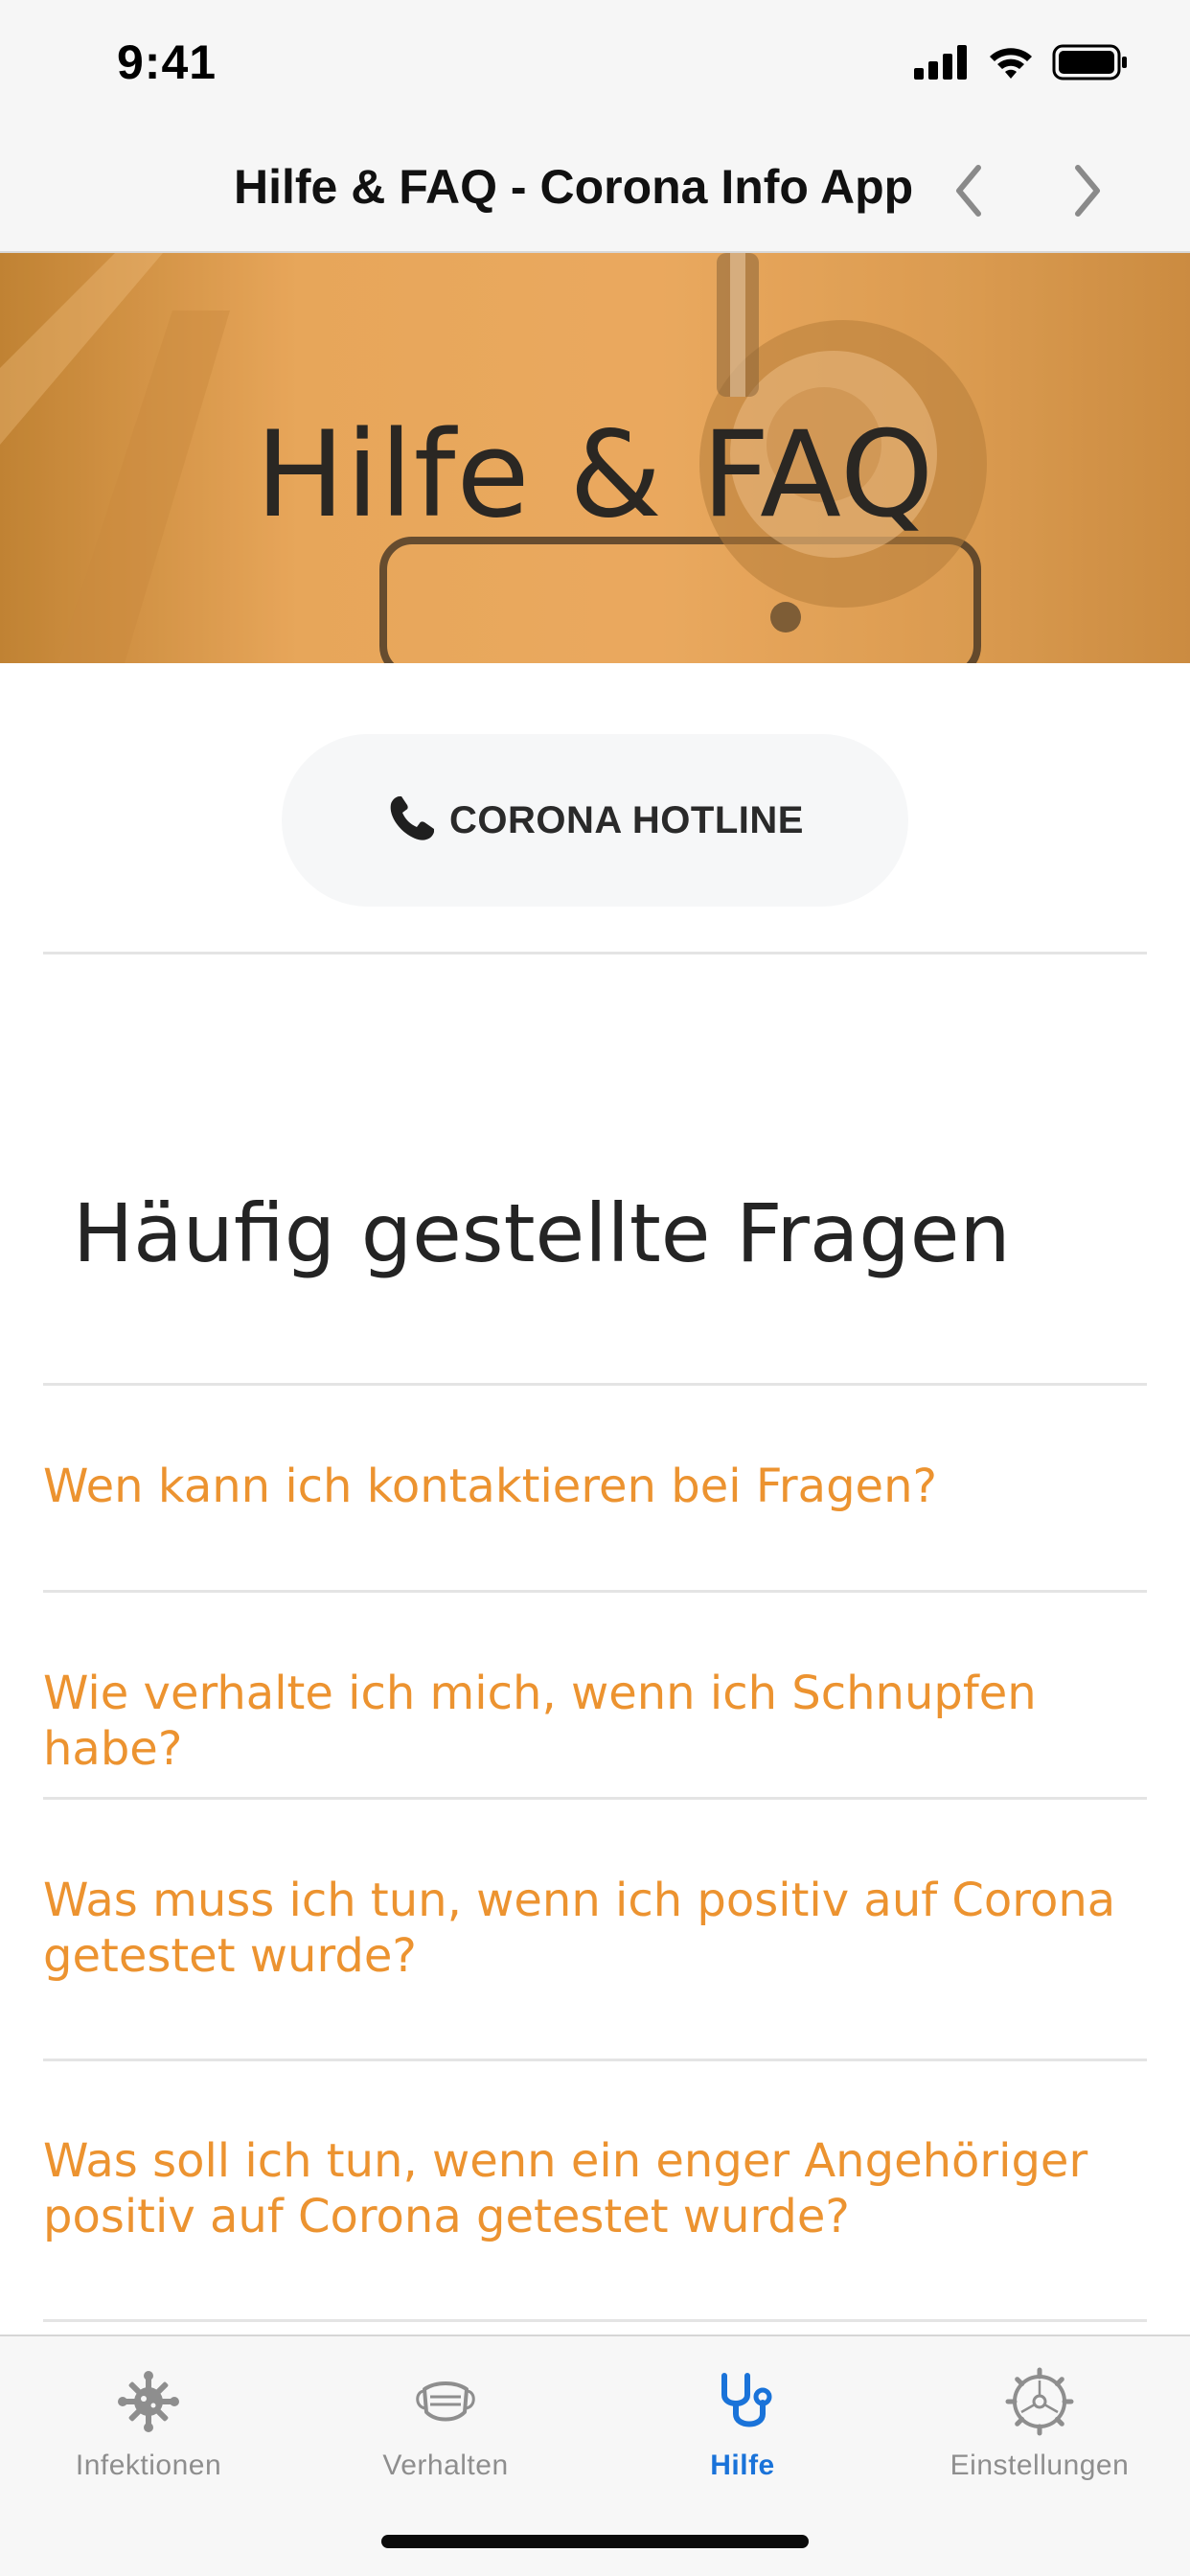  Describe the element at coordinates (595, 475) in the screenshot. I see `hero-title: Hilfe & FAQ` at that location.